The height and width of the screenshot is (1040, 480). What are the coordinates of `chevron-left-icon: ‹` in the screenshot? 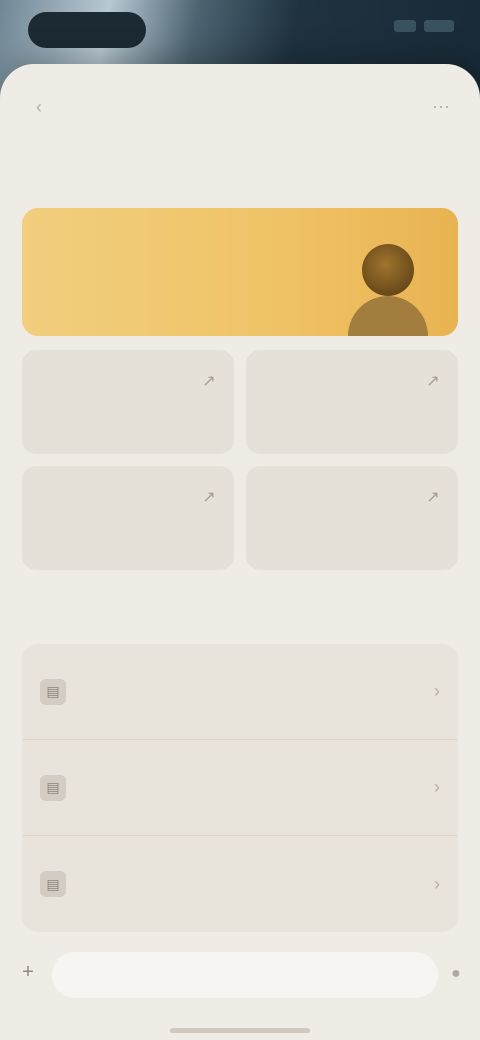 It's located at (39, 107).